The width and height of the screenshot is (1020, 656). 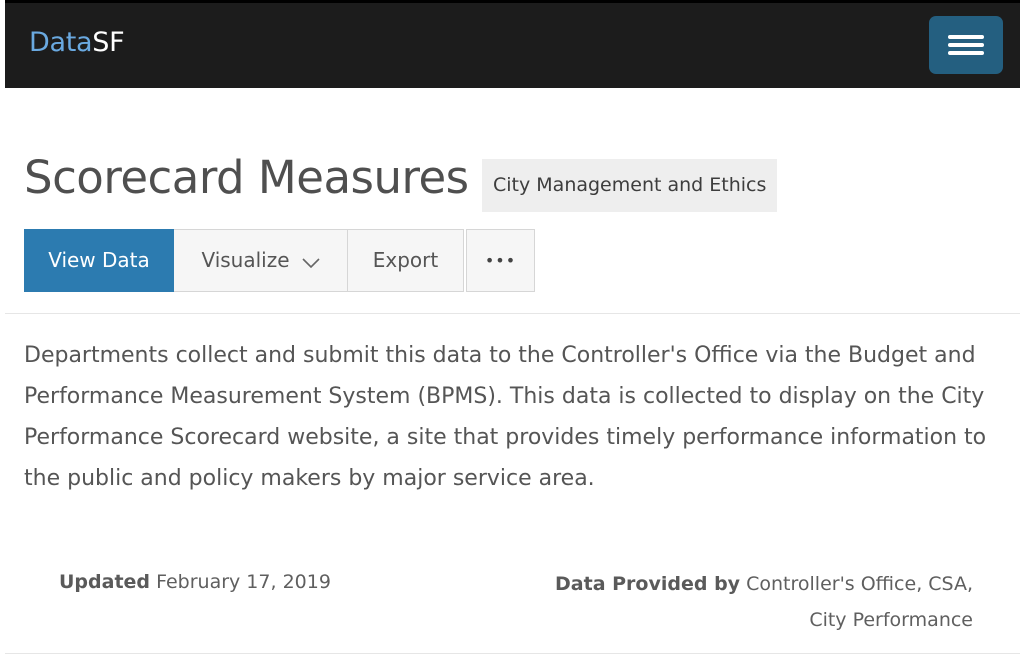 I want to click on view-data-button: View Data, so click(x=99, y=260).